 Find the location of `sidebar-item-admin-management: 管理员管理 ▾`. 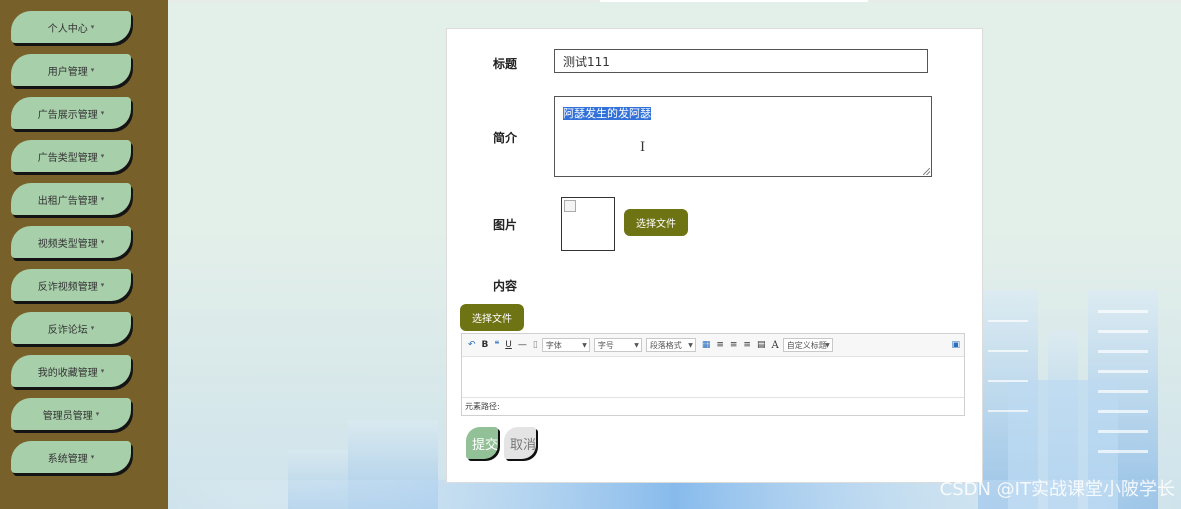

sidebar-item-admin-management: 管理员管理 ▾ is located at coordinates (71, 414).